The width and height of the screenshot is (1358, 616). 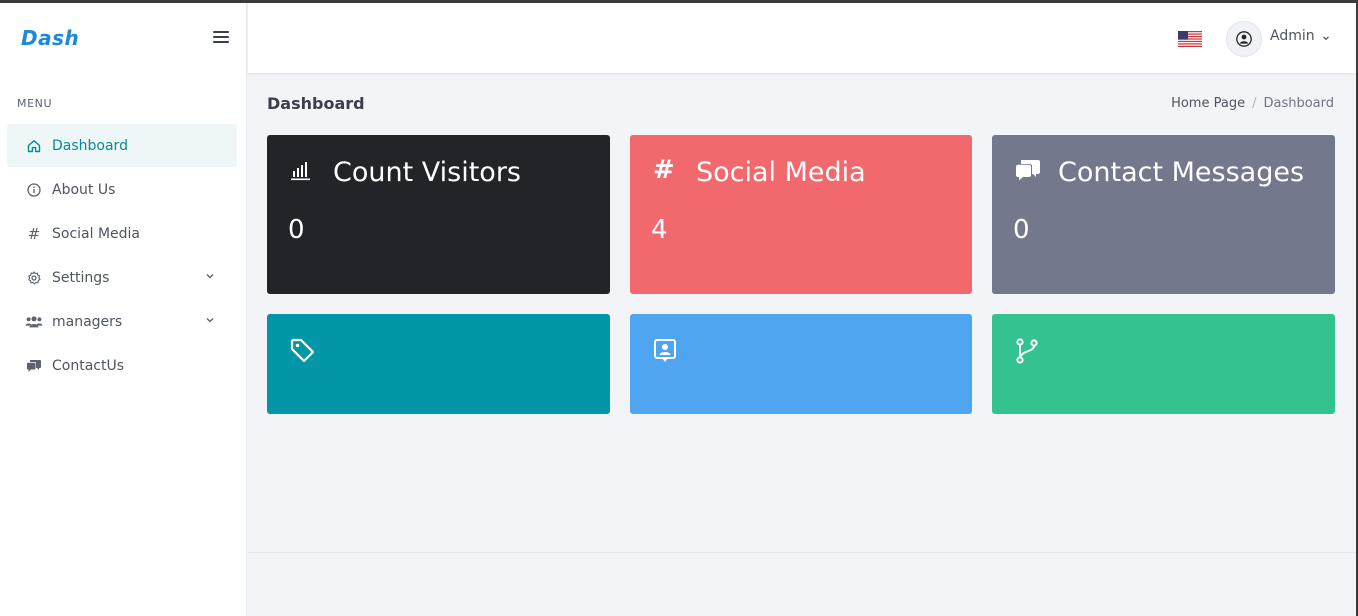 I want to click on tag-card, so click(x=438, y=364).